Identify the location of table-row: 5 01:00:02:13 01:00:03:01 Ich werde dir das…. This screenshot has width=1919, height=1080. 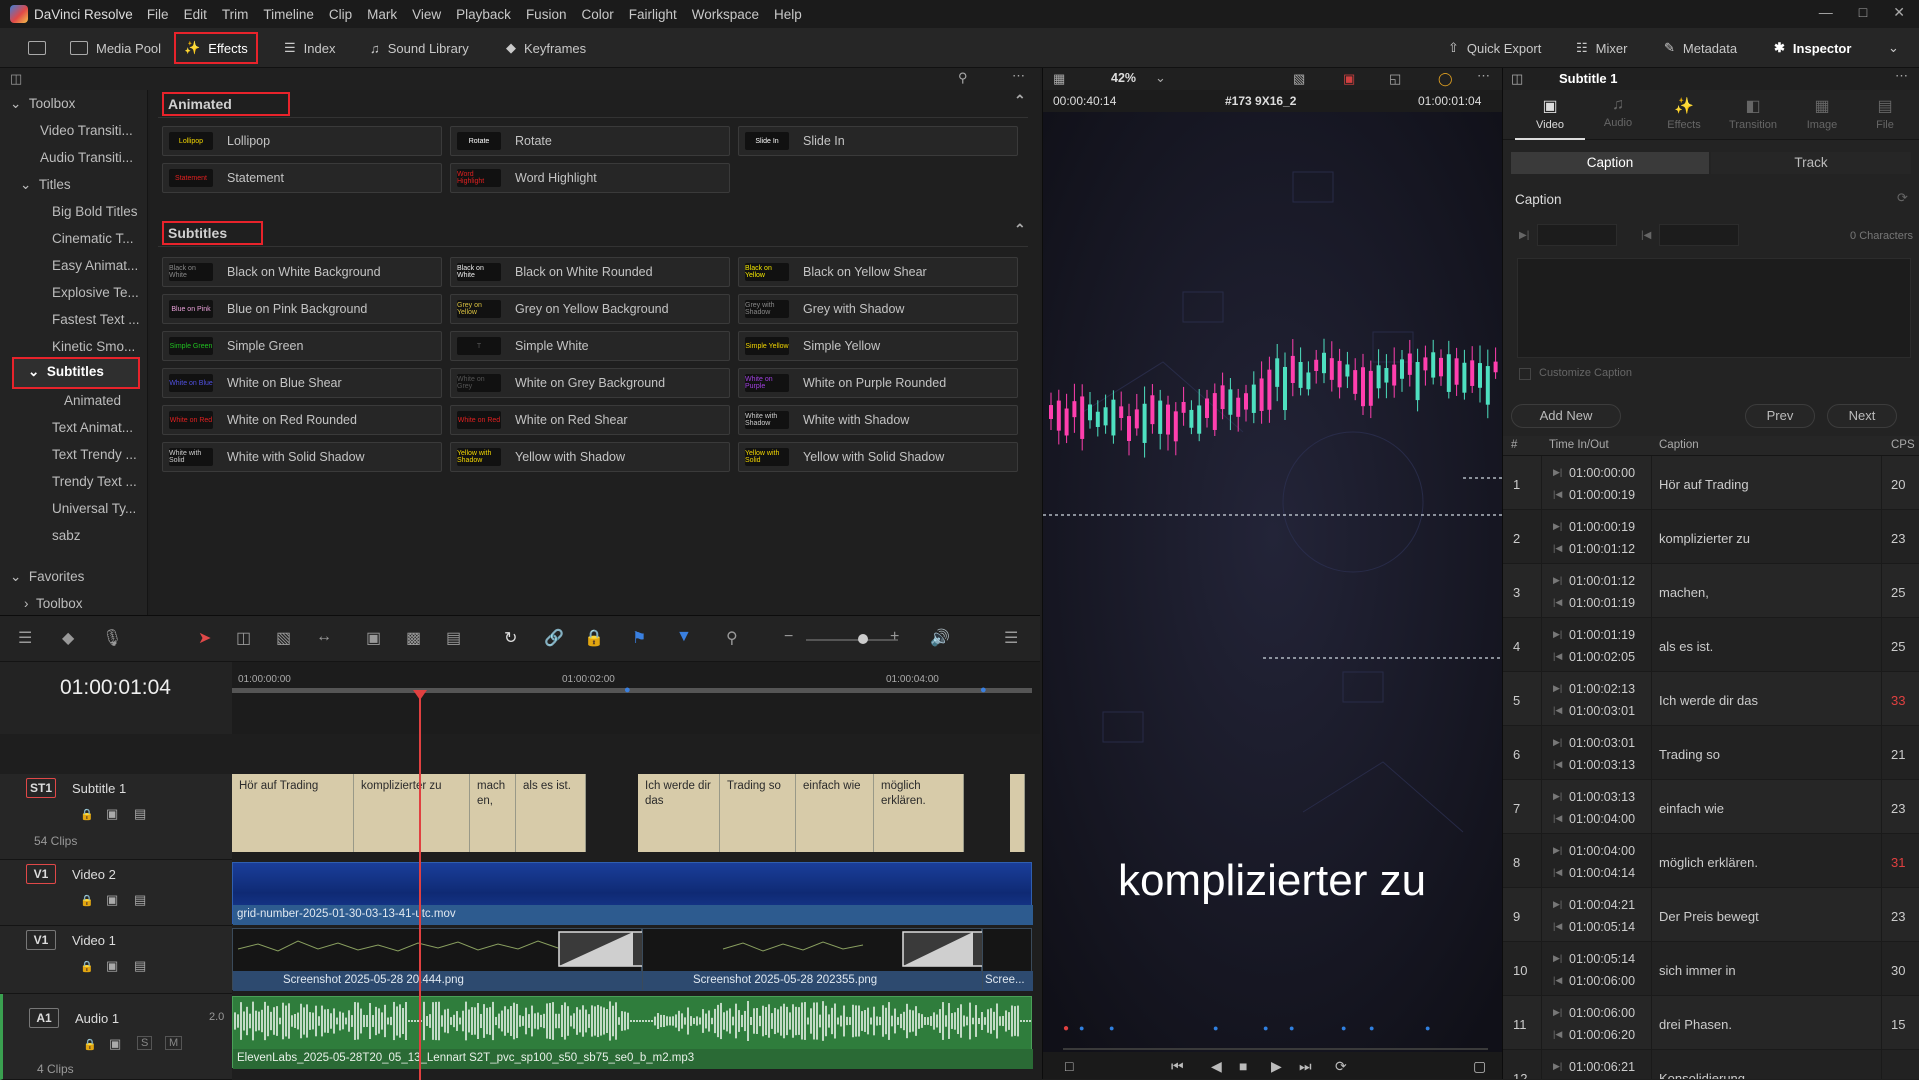
(1711, 699).